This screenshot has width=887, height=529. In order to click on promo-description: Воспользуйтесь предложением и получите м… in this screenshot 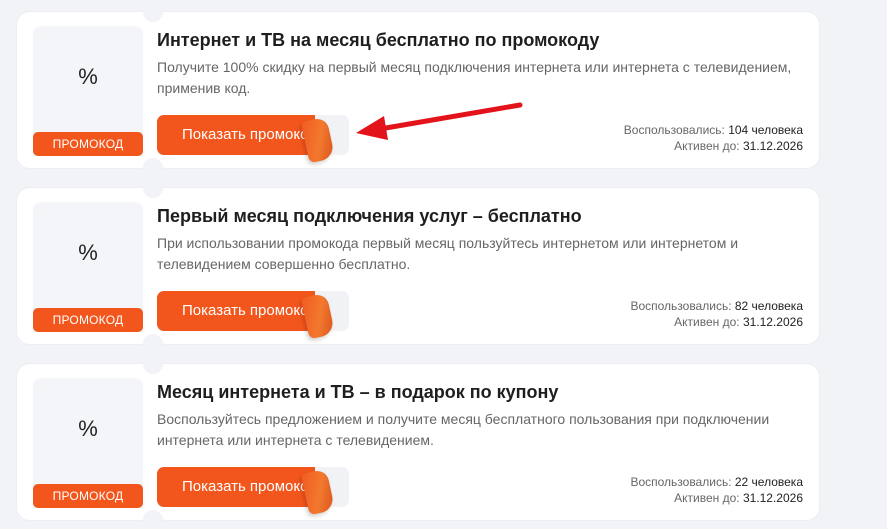, I will do `click(463, 429)`.